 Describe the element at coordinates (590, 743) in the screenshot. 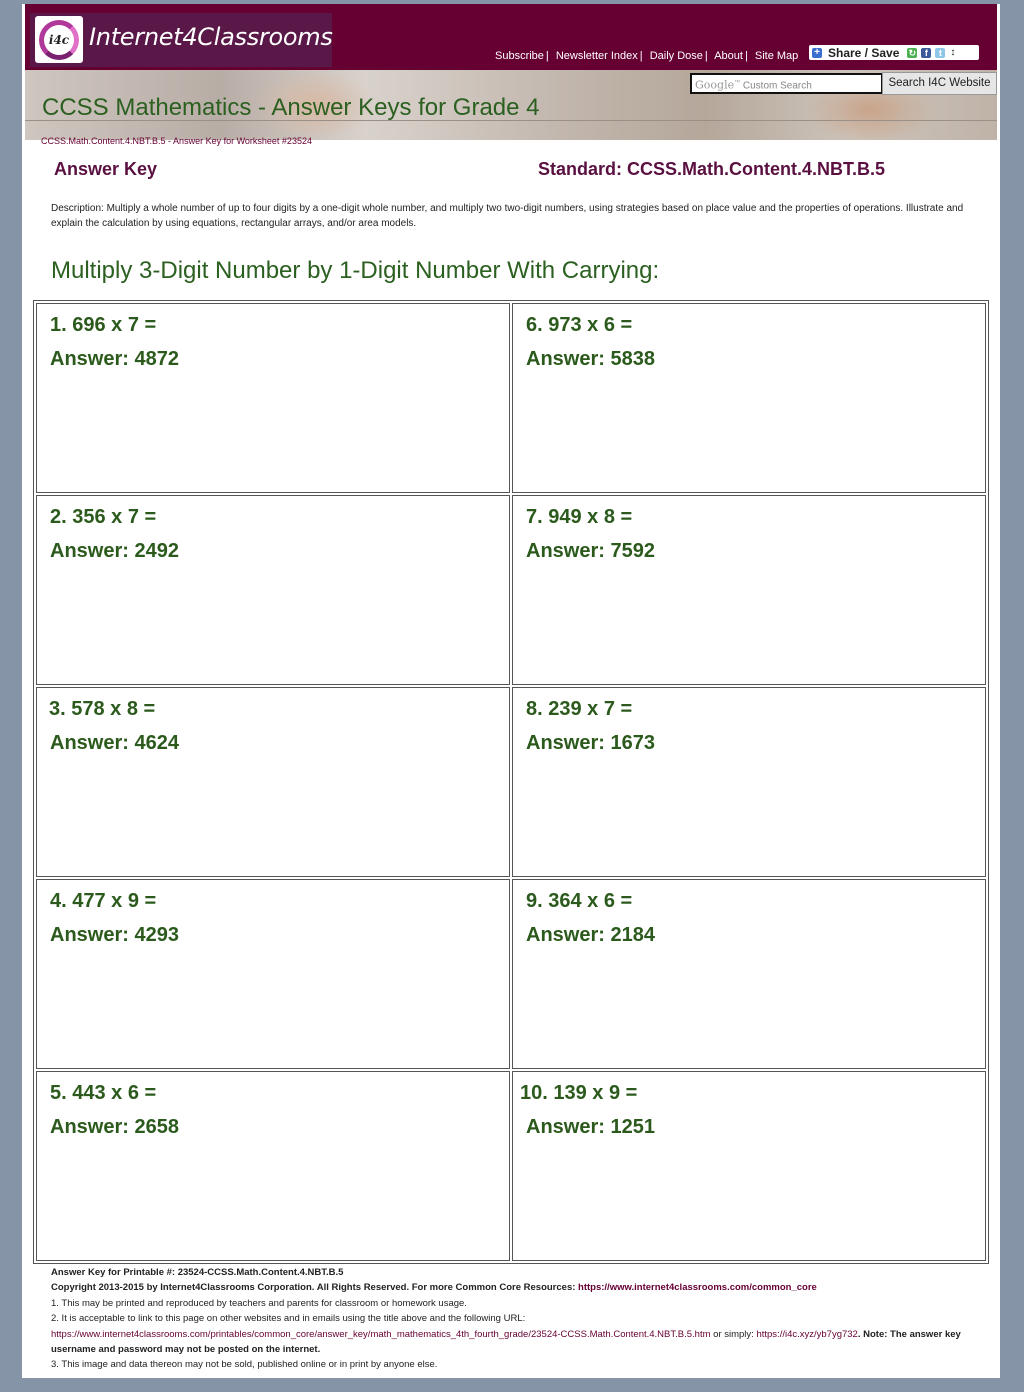

I see `problem-answer: Answer: 1673` at that location.